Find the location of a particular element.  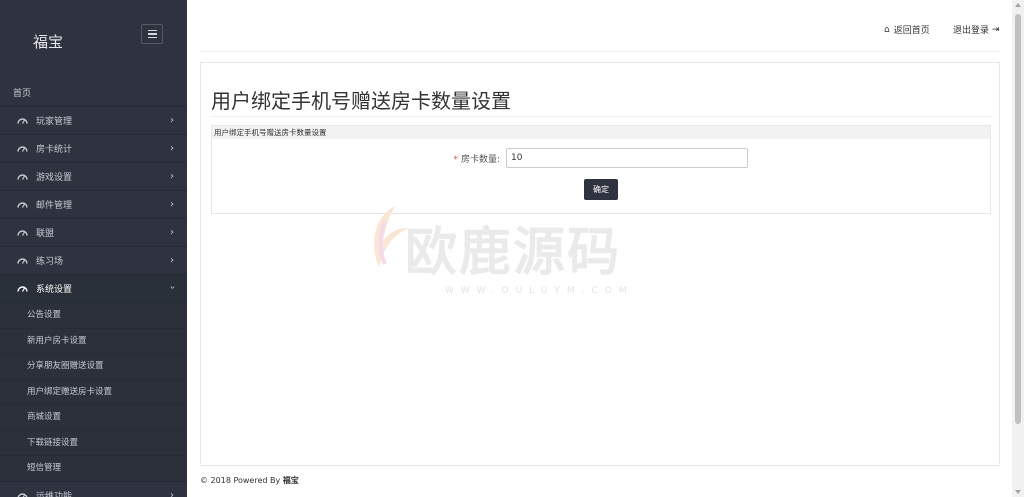

scroll-down-arrow-icon is located at coordinates (1018, 492).